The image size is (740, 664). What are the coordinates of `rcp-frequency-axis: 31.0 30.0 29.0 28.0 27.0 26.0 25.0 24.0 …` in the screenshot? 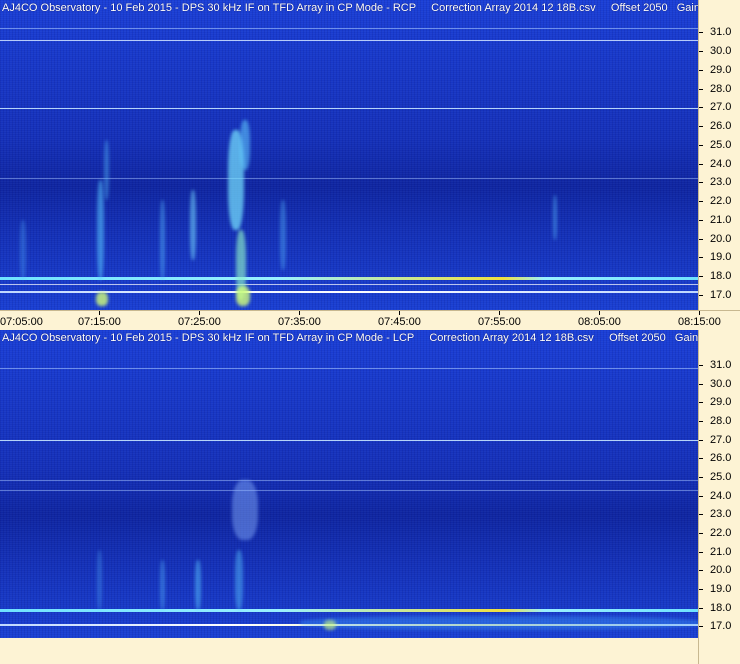 It's located at (719, 155).